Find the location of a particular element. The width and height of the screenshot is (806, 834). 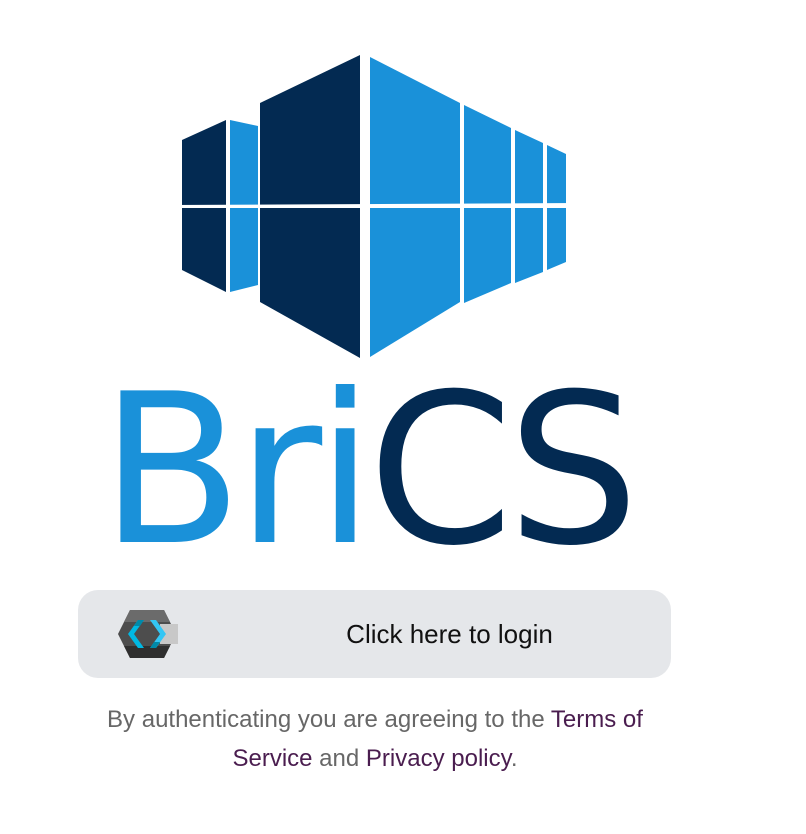

wordmark-light: Bri is located at coordinates (234, 465).